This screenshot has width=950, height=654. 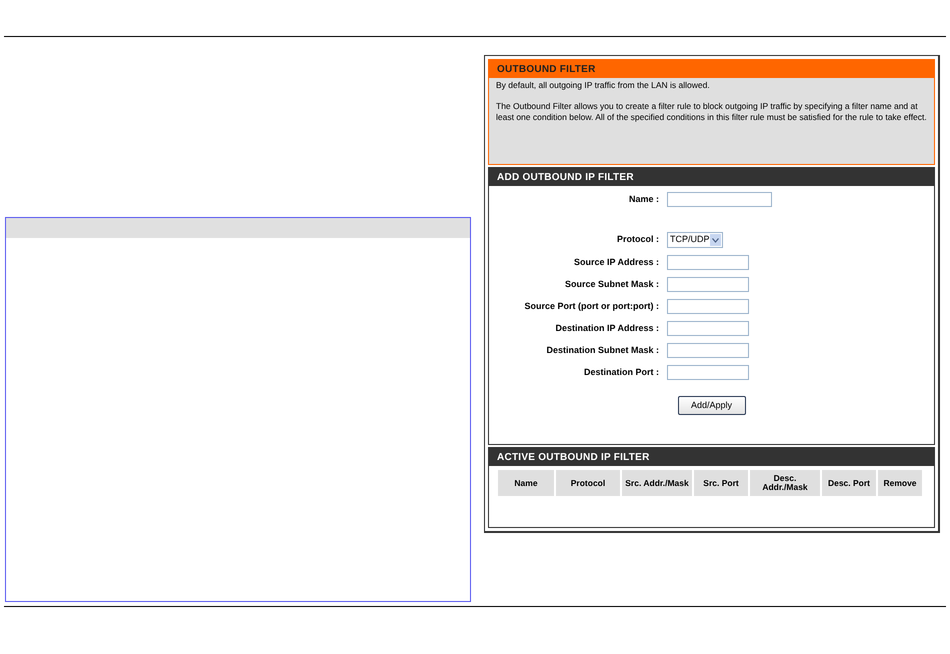 What do you see at coordinates (588, 483) in the screenshot?
I see `column-header: Protocol` at bounding box center [588, 483].